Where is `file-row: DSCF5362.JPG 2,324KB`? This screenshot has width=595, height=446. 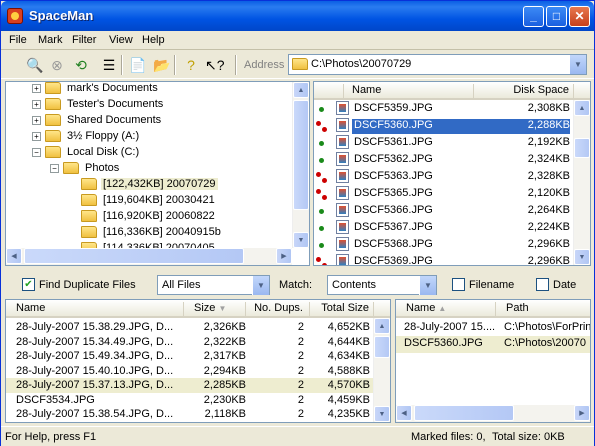 file-row: DSCF5362.JPG 2,324KB is located at coordinates (455, 160).